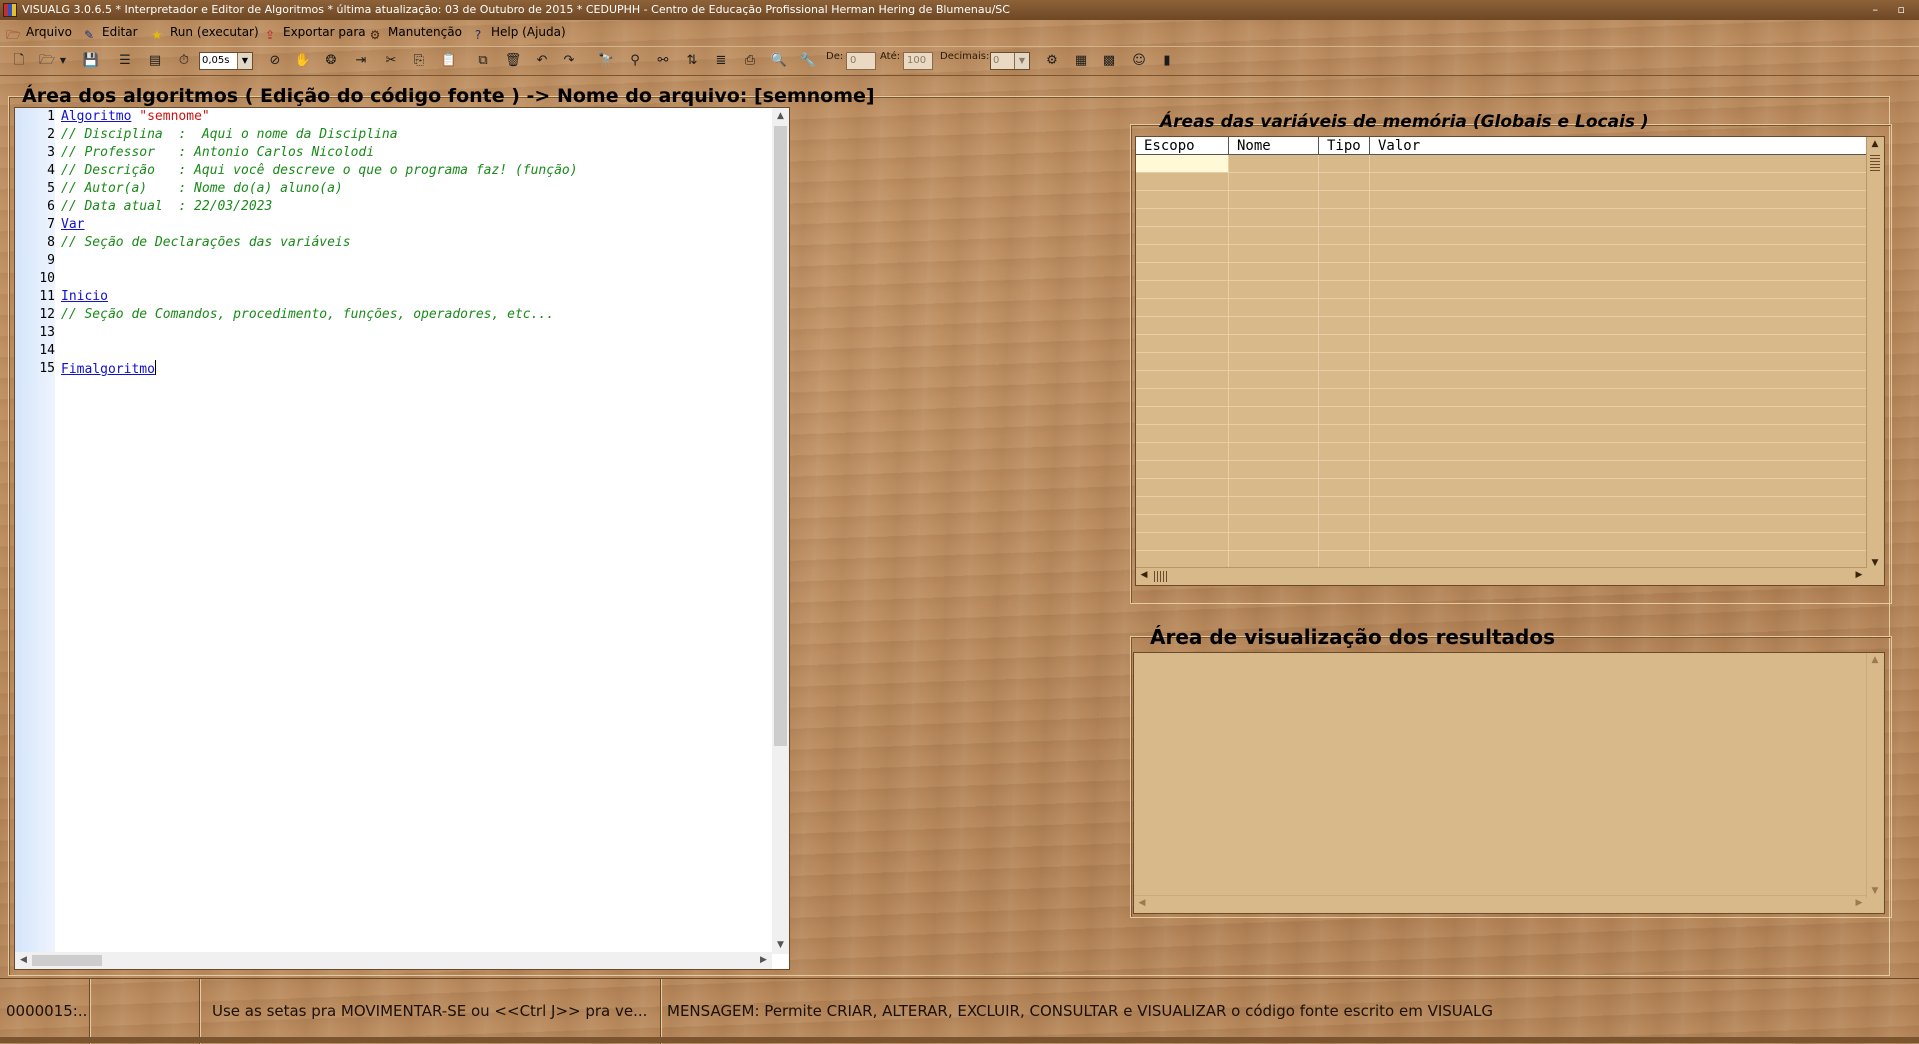  What do you see at coordinates (184, 61) in the screenshot?
I see `timer-icon: ⏱` at bounding box center [184, 61].